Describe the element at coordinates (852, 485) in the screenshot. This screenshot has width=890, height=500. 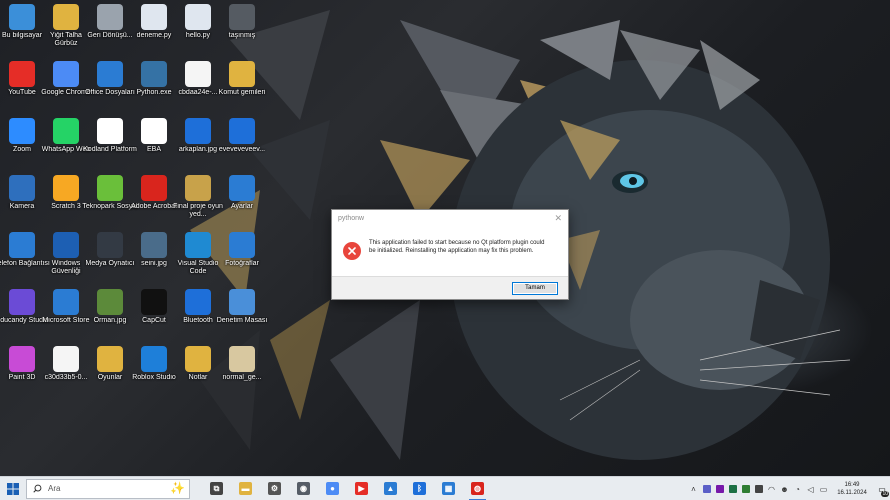
I see `clock-time: 16:49` at that location.